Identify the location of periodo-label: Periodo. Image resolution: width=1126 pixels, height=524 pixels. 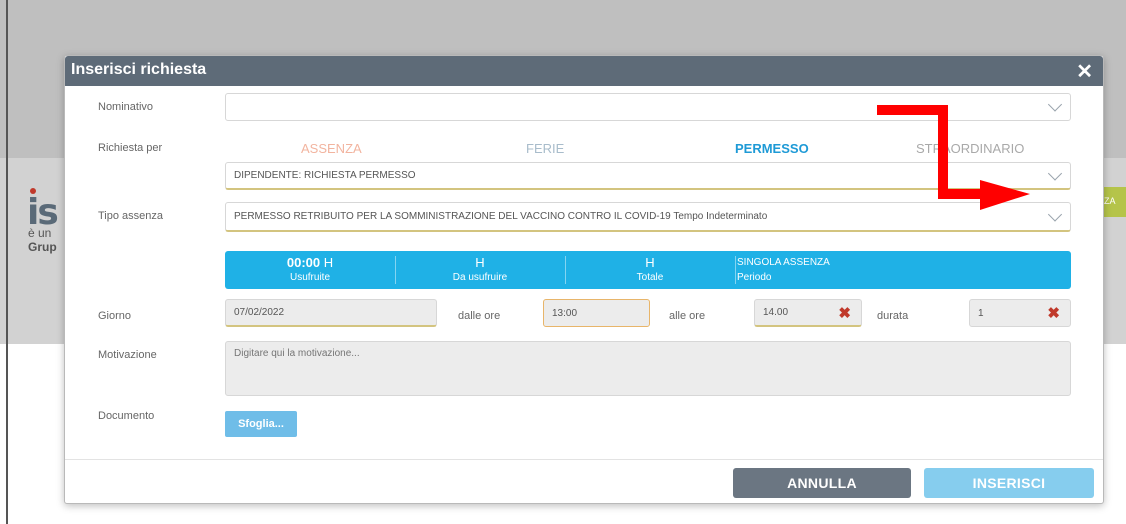
(754, 277).